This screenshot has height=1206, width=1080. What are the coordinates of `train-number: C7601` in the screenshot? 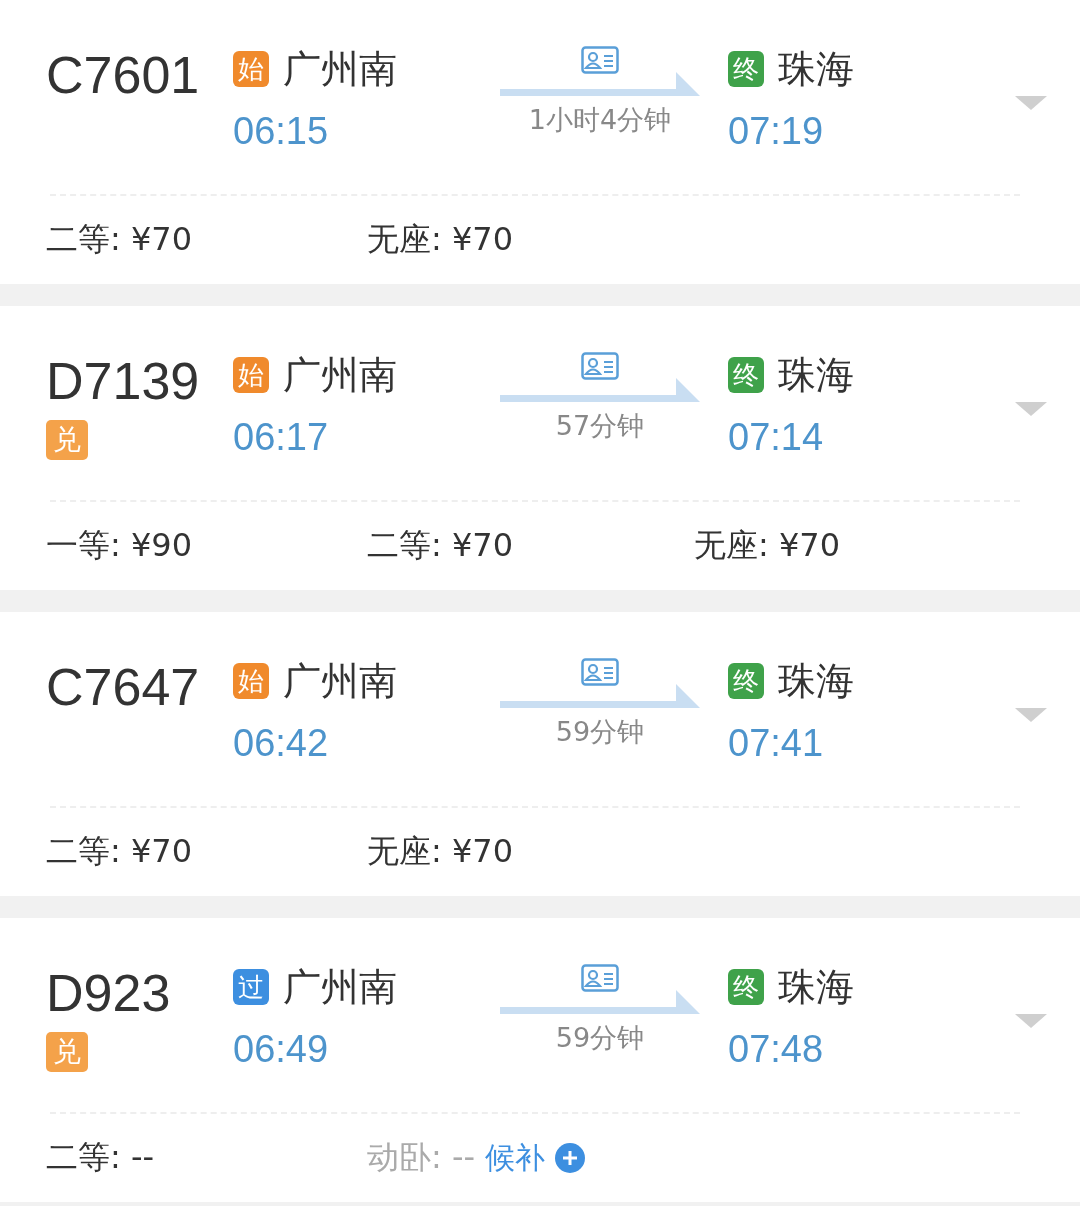 It's located at (123, 75).